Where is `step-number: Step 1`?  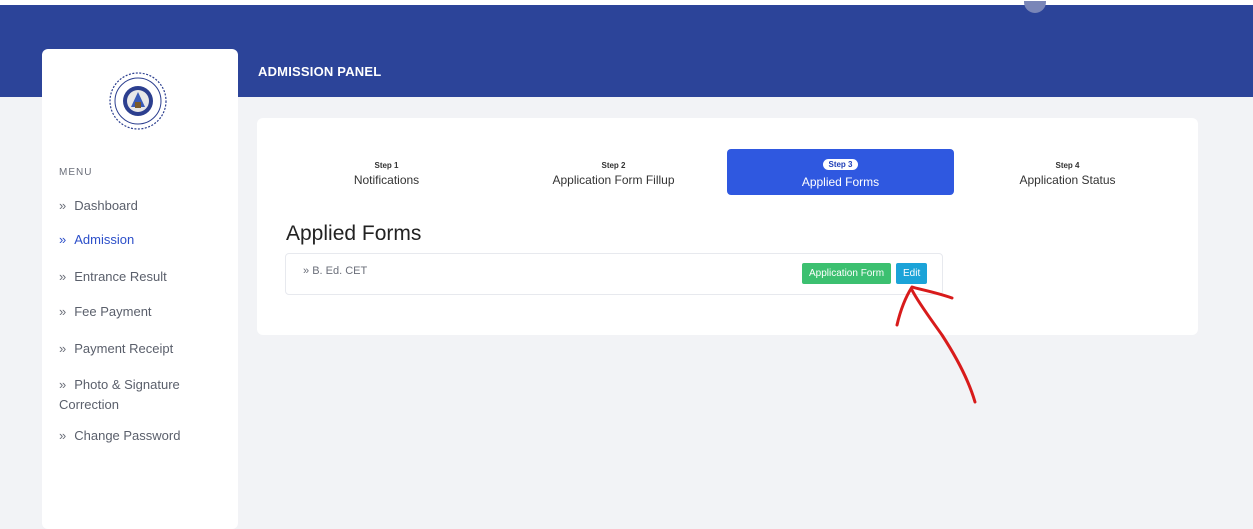
step-number: Step 1 is located at coordinates (386, 165).